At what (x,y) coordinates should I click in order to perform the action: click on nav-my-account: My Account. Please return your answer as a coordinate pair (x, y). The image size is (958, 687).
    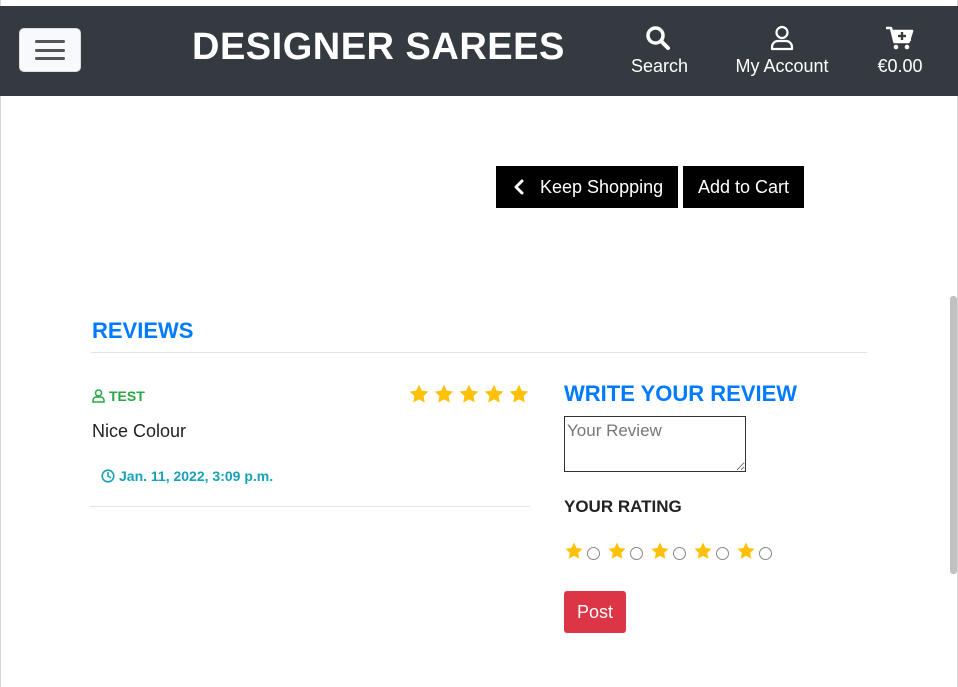
    Looking at the image, I should click on (782, 50).